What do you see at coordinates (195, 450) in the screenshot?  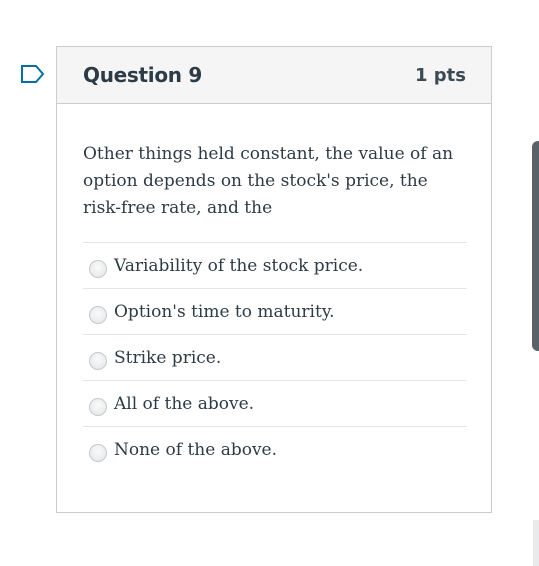 I see `answer-label: None of the above.` at bounding box center [195, 450].